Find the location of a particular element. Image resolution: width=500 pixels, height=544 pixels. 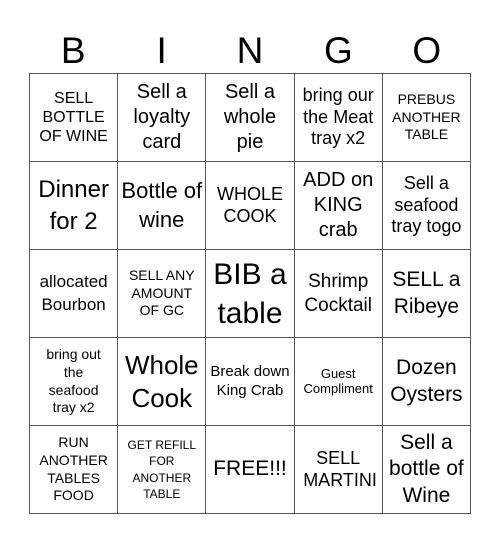

bingo-cell: Shrimp Cocktail is located at coordinates (338, 294).